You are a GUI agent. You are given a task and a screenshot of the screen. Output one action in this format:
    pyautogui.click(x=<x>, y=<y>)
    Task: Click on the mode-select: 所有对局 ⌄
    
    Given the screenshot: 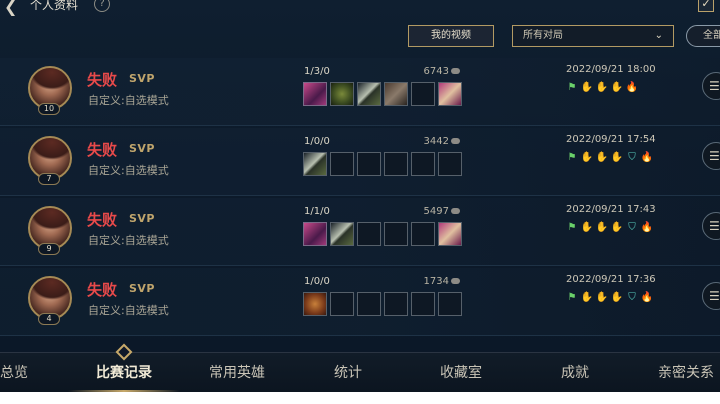 What is the action you would take?
    pyautogui.click(x=593, y=36)
    